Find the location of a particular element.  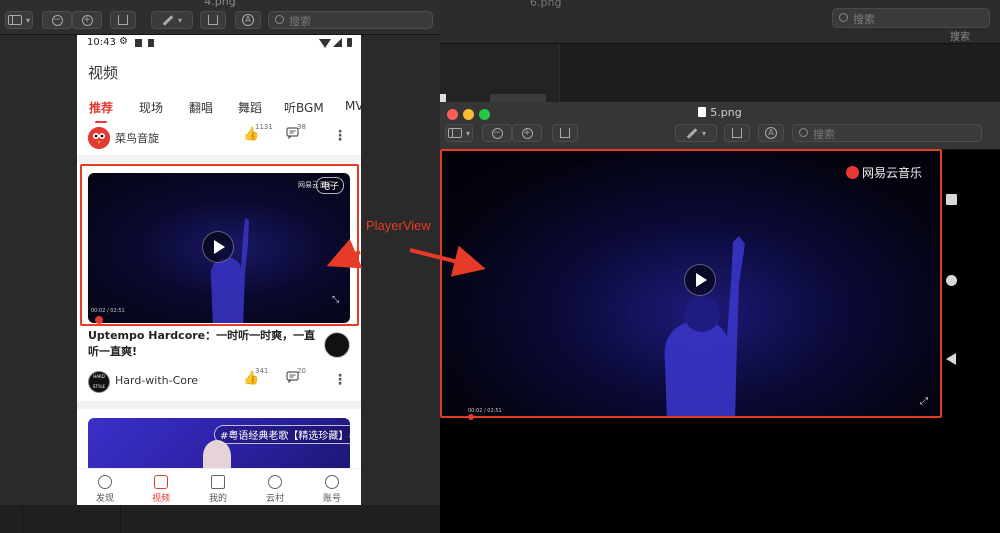

nav-label: 视频 is located at coordinates (160, 499).